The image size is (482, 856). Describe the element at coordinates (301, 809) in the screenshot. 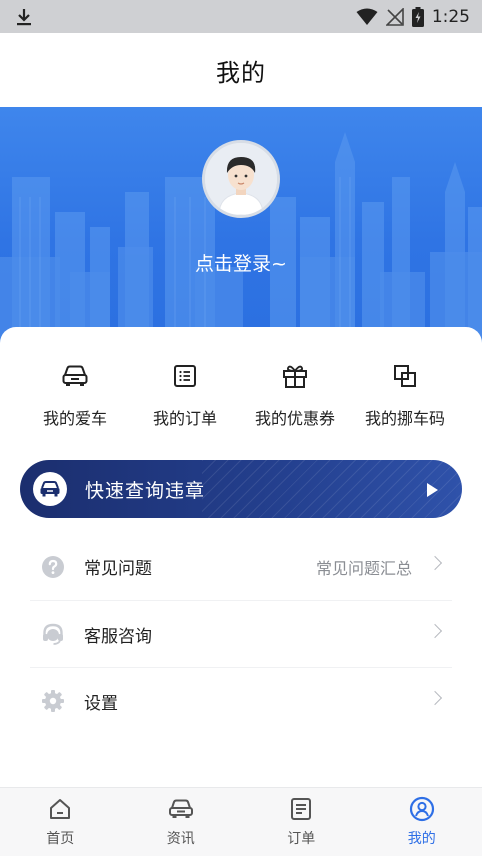

I see `document-icon` at that location.